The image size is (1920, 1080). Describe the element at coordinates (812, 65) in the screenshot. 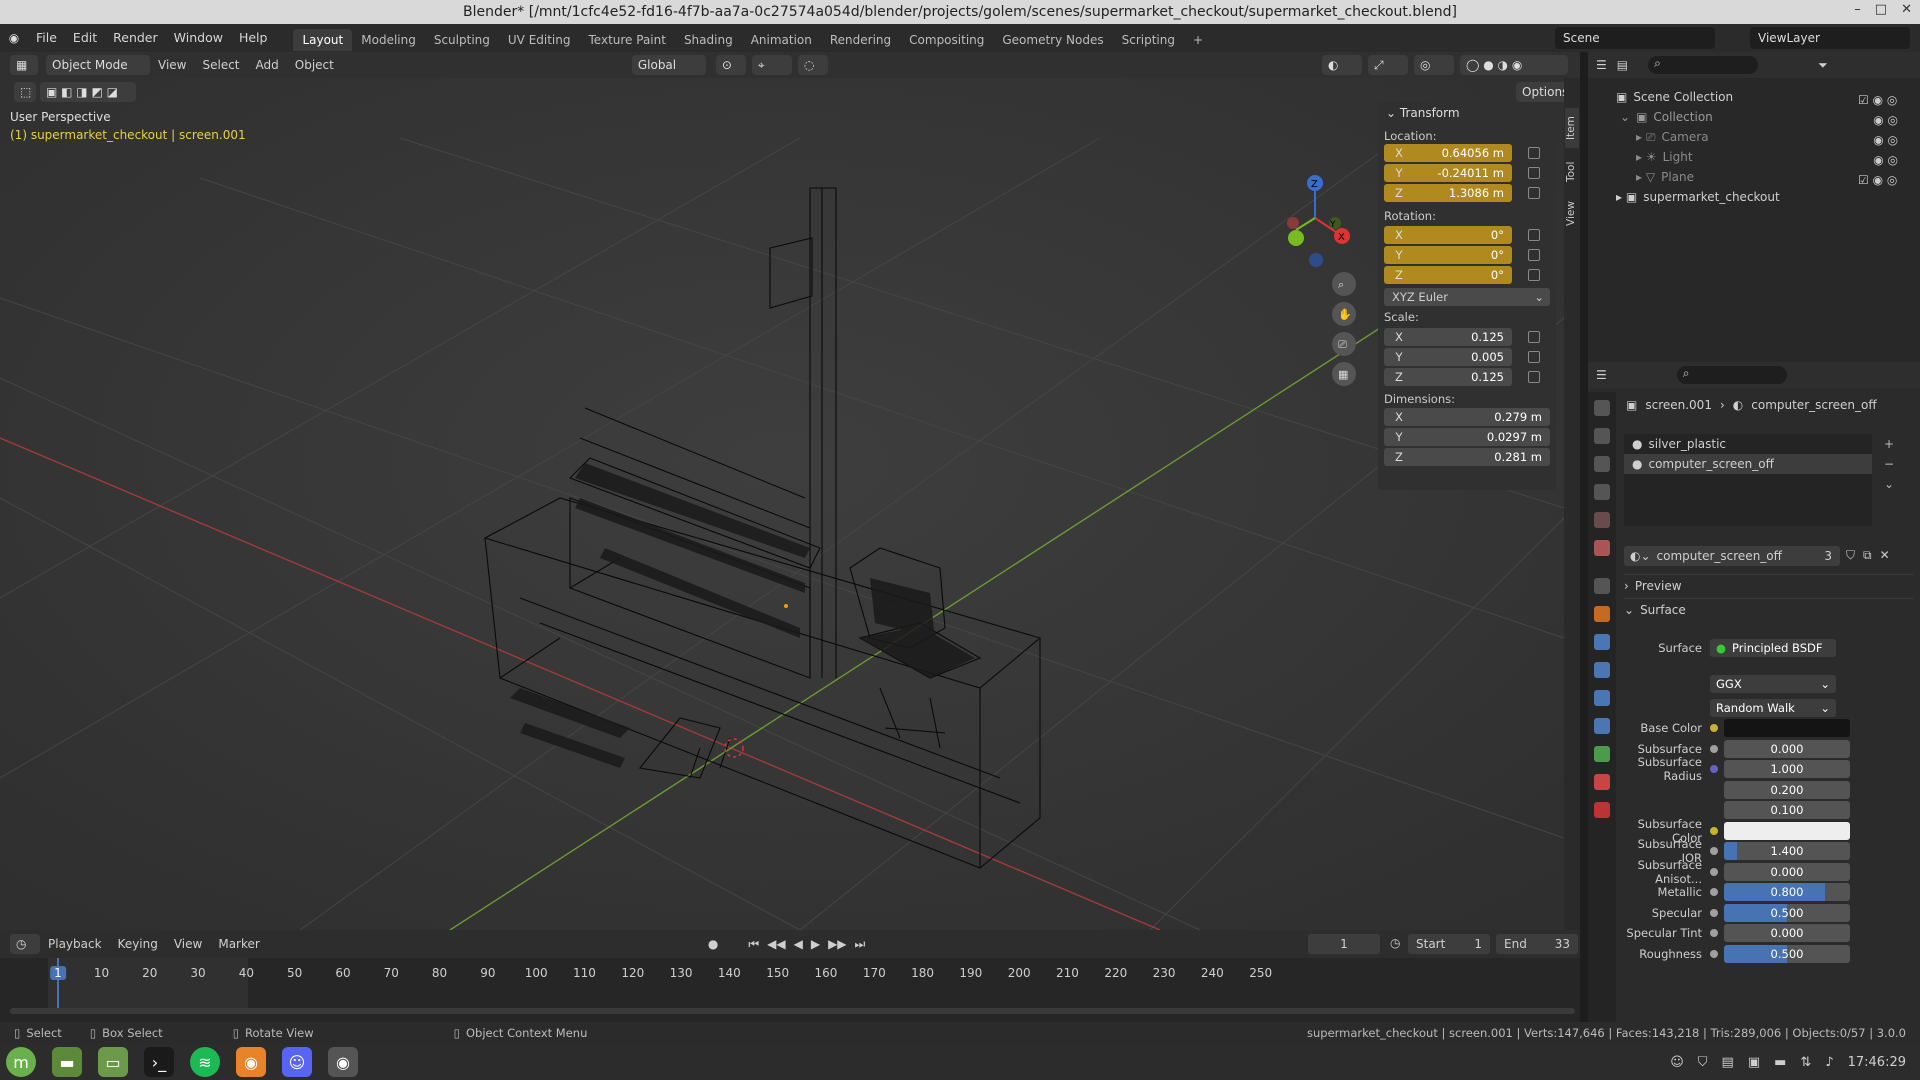

I see `proportional-icon: ◌` at that location.